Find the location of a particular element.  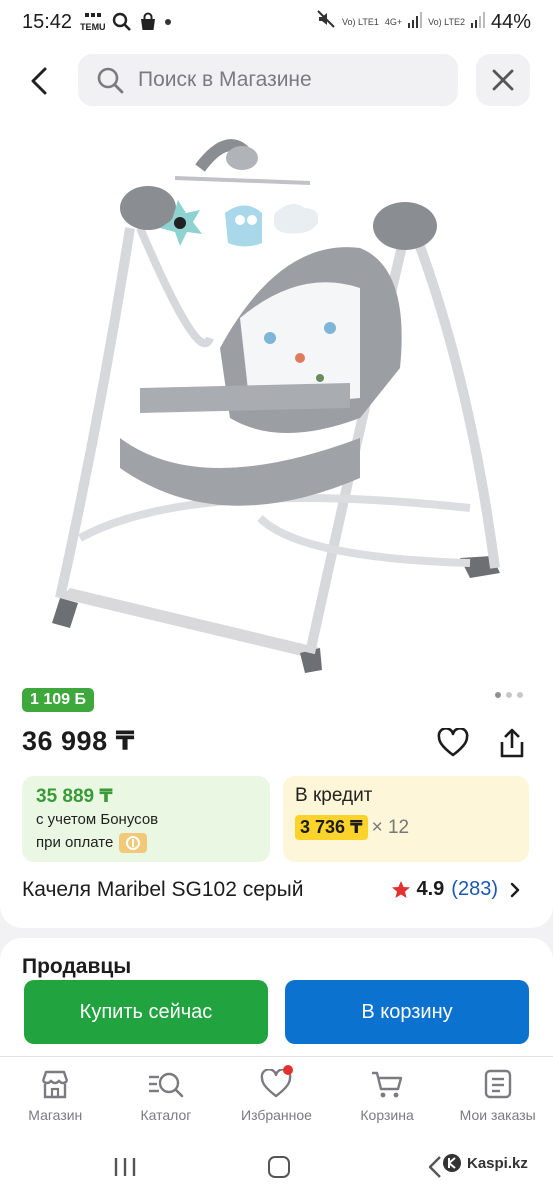

recents-icon is located at coordinates (125, 1167).